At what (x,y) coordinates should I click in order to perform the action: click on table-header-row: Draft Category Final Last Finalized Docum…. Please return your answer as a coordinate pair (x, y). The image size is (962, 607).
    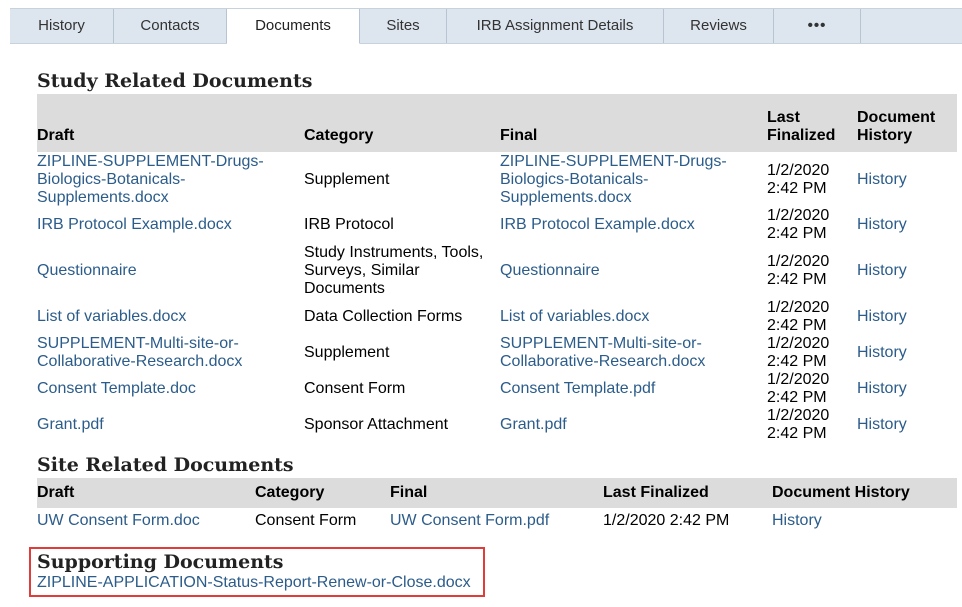
    Looking at the image, I should click on (497, 123).